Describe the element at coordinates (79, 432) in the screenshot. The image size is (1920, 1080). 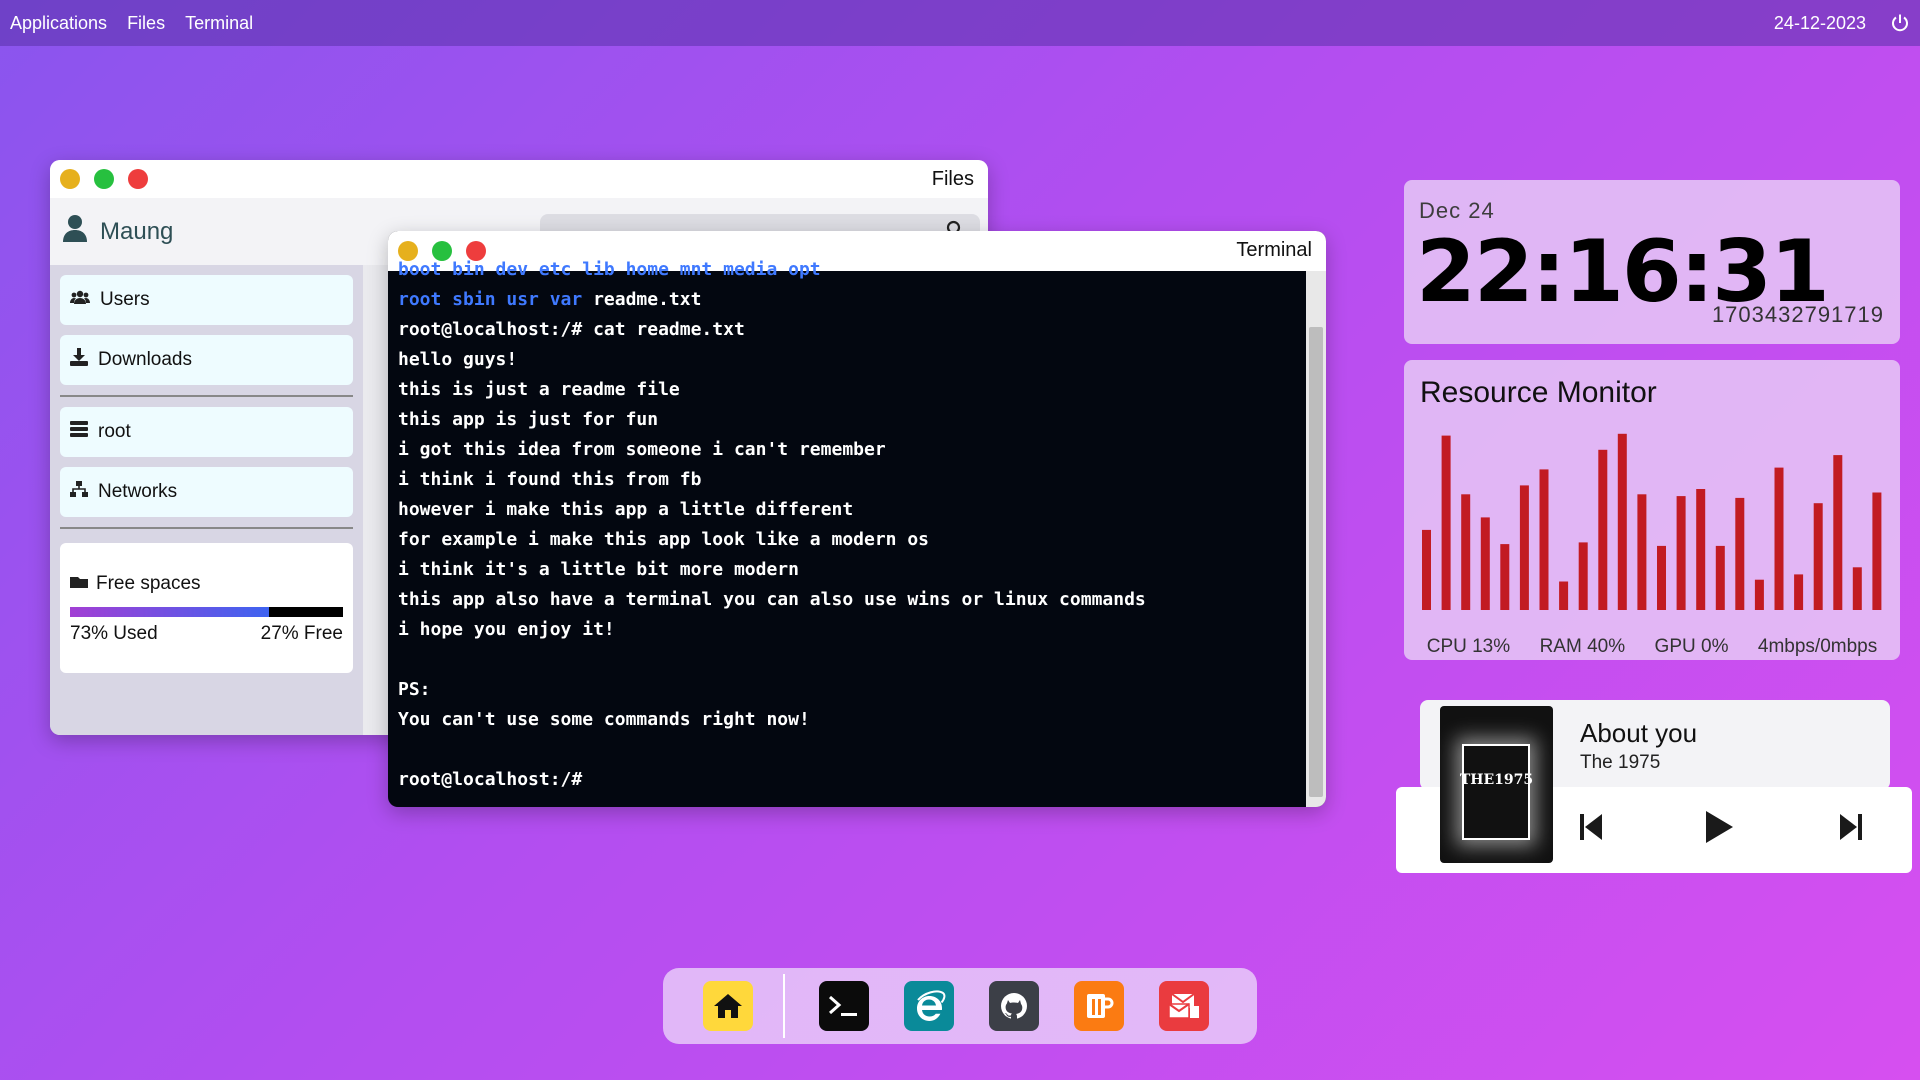
I see `server-icon` at that location.